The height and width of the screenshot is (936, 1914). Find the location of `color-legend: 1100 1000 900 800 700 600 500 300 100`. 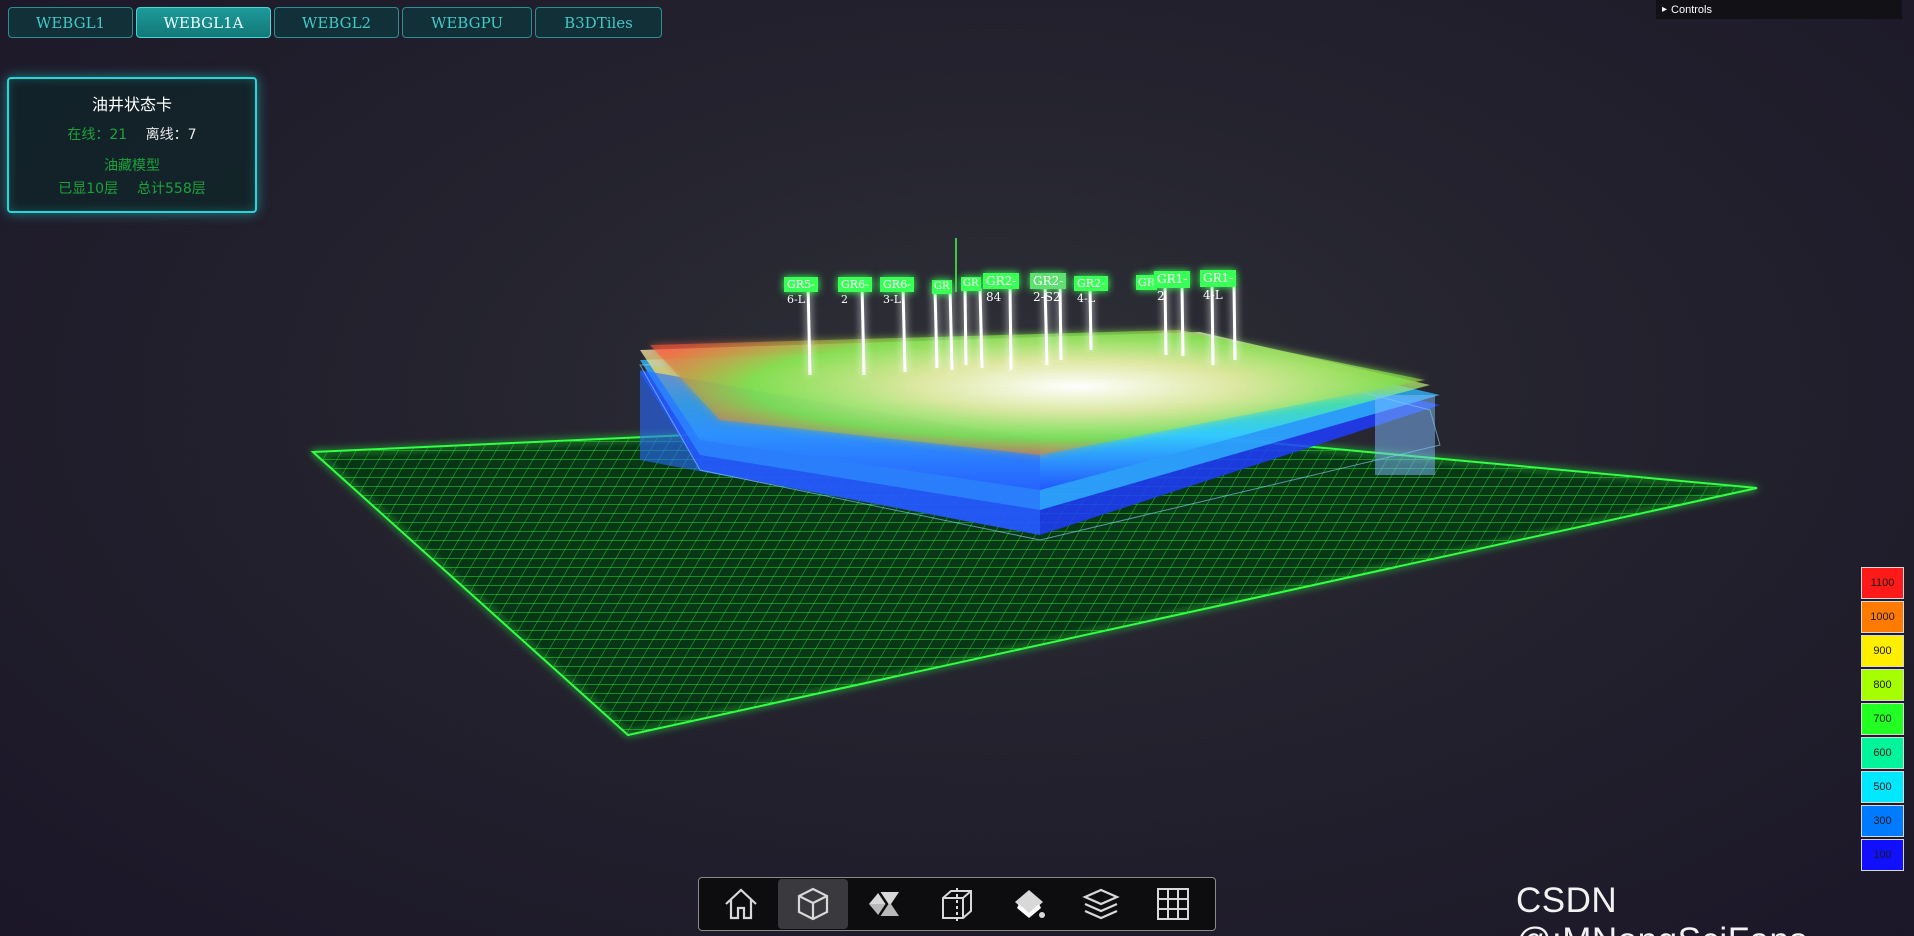

color-legend: 1100 1000 900 800 700 600 500 300 100 is located at coordinates (1882, 720).